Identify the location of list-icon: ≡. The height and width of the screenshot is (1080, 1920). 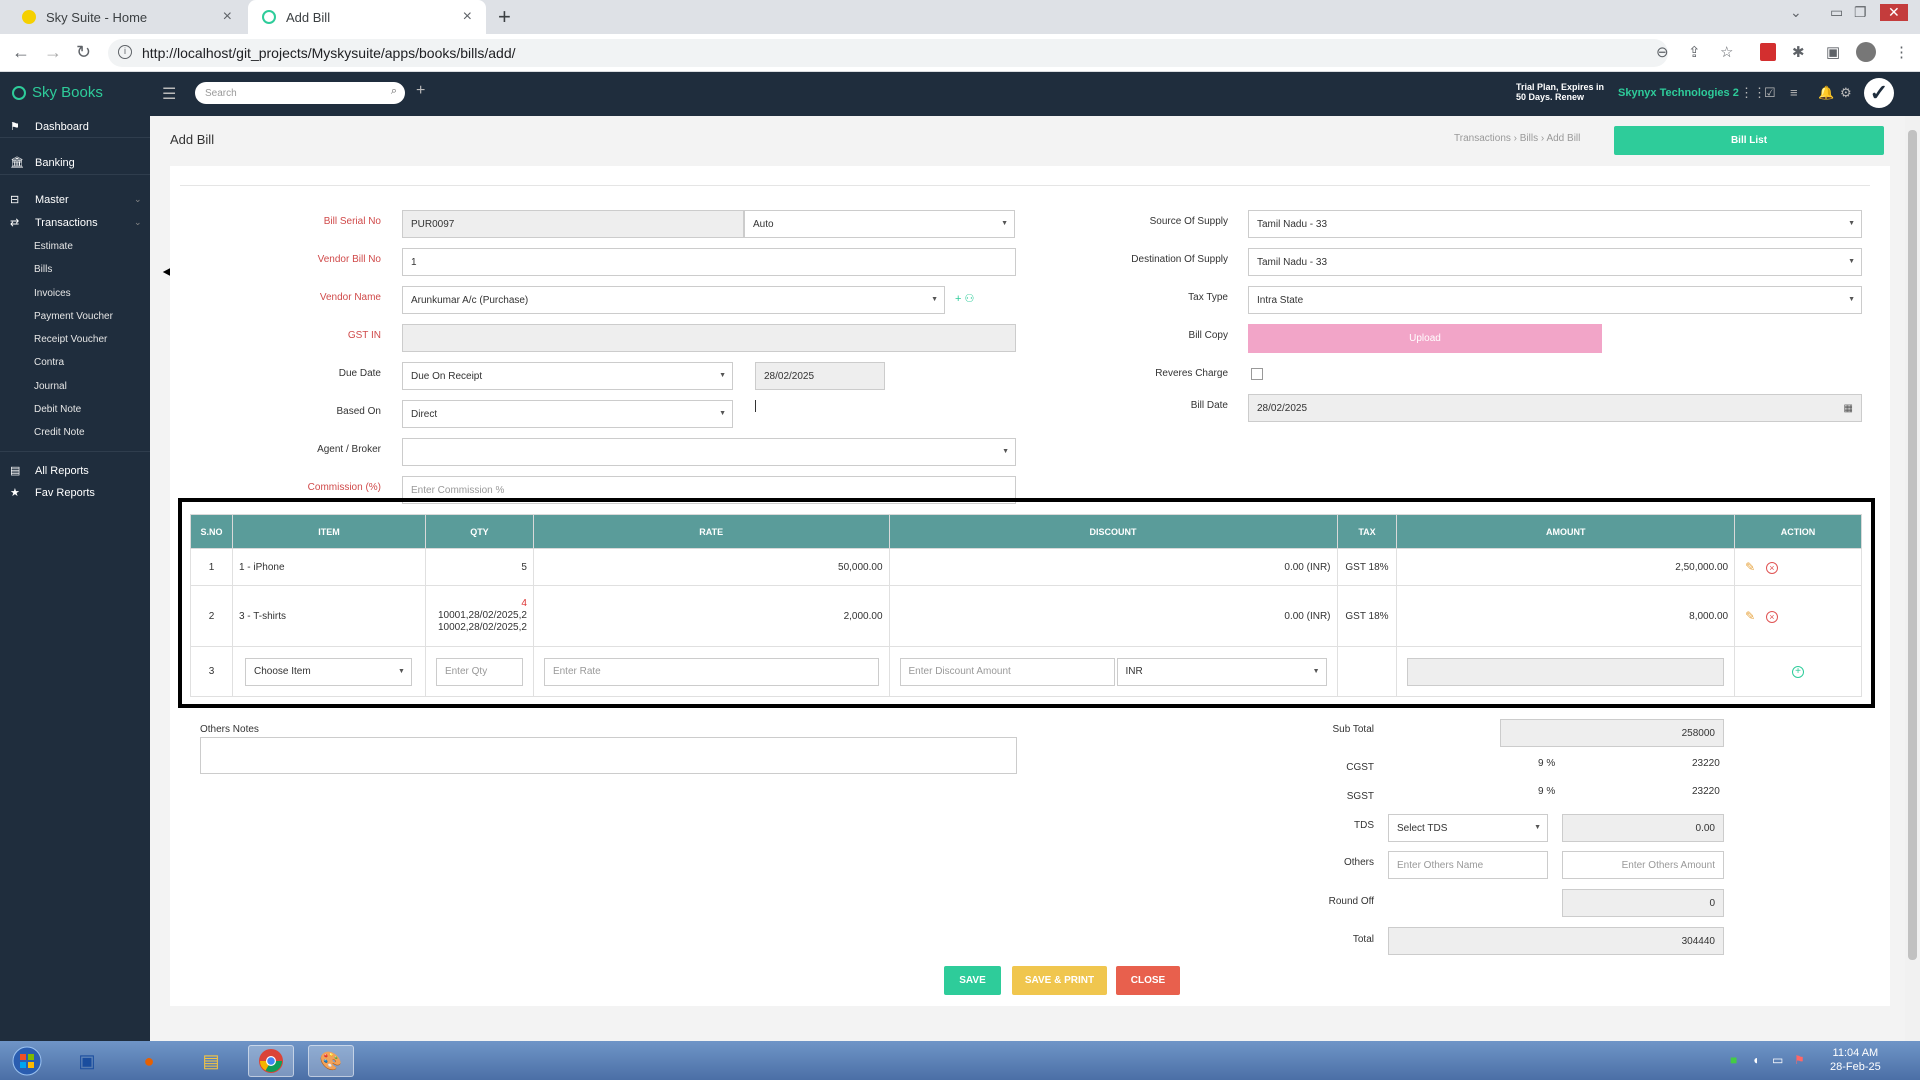
(1794, 92).